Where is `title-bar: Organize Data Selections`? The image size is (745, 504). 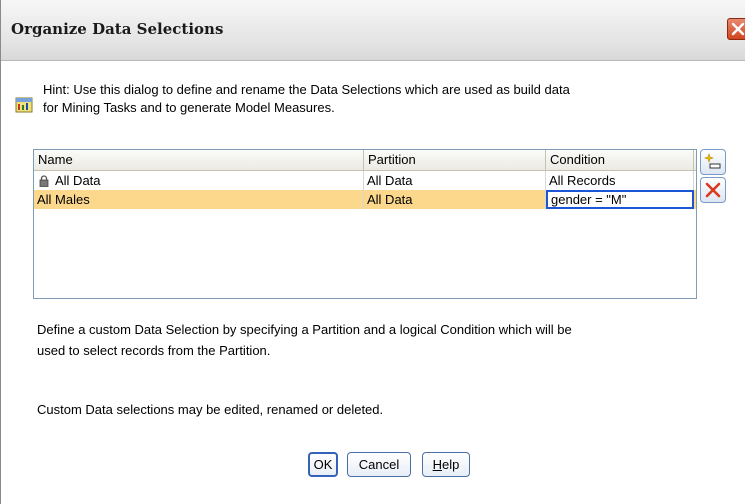
title-bar: Organize Data Selections is located at coordinates (373, 30).